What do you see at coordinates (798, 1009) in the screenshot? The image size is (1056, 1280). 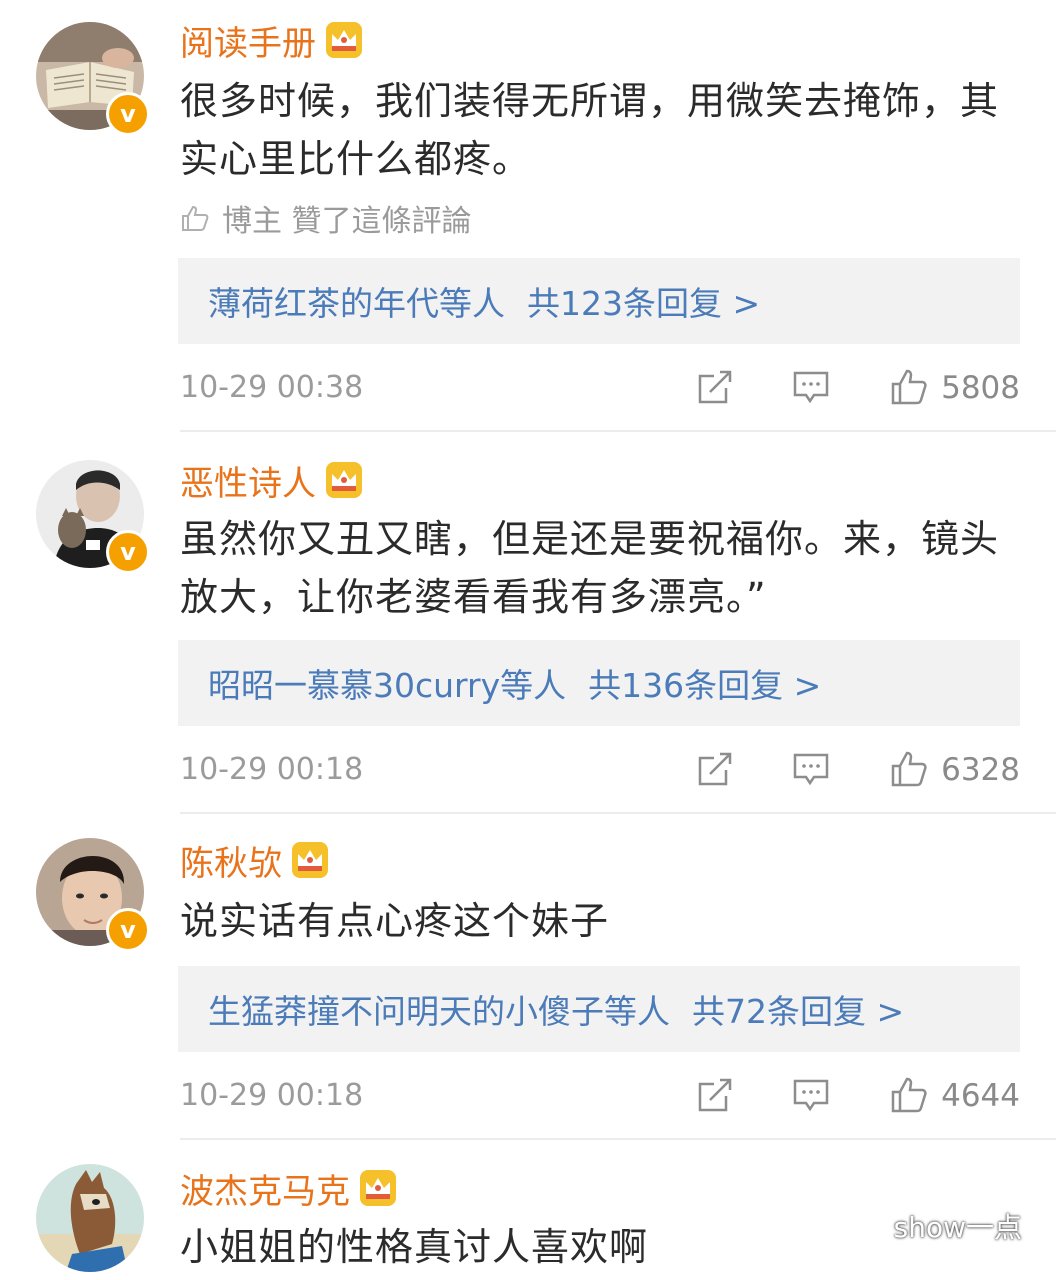 I see `reply-count-link: 共72条回复 >` at bounding box center [798, 1009].